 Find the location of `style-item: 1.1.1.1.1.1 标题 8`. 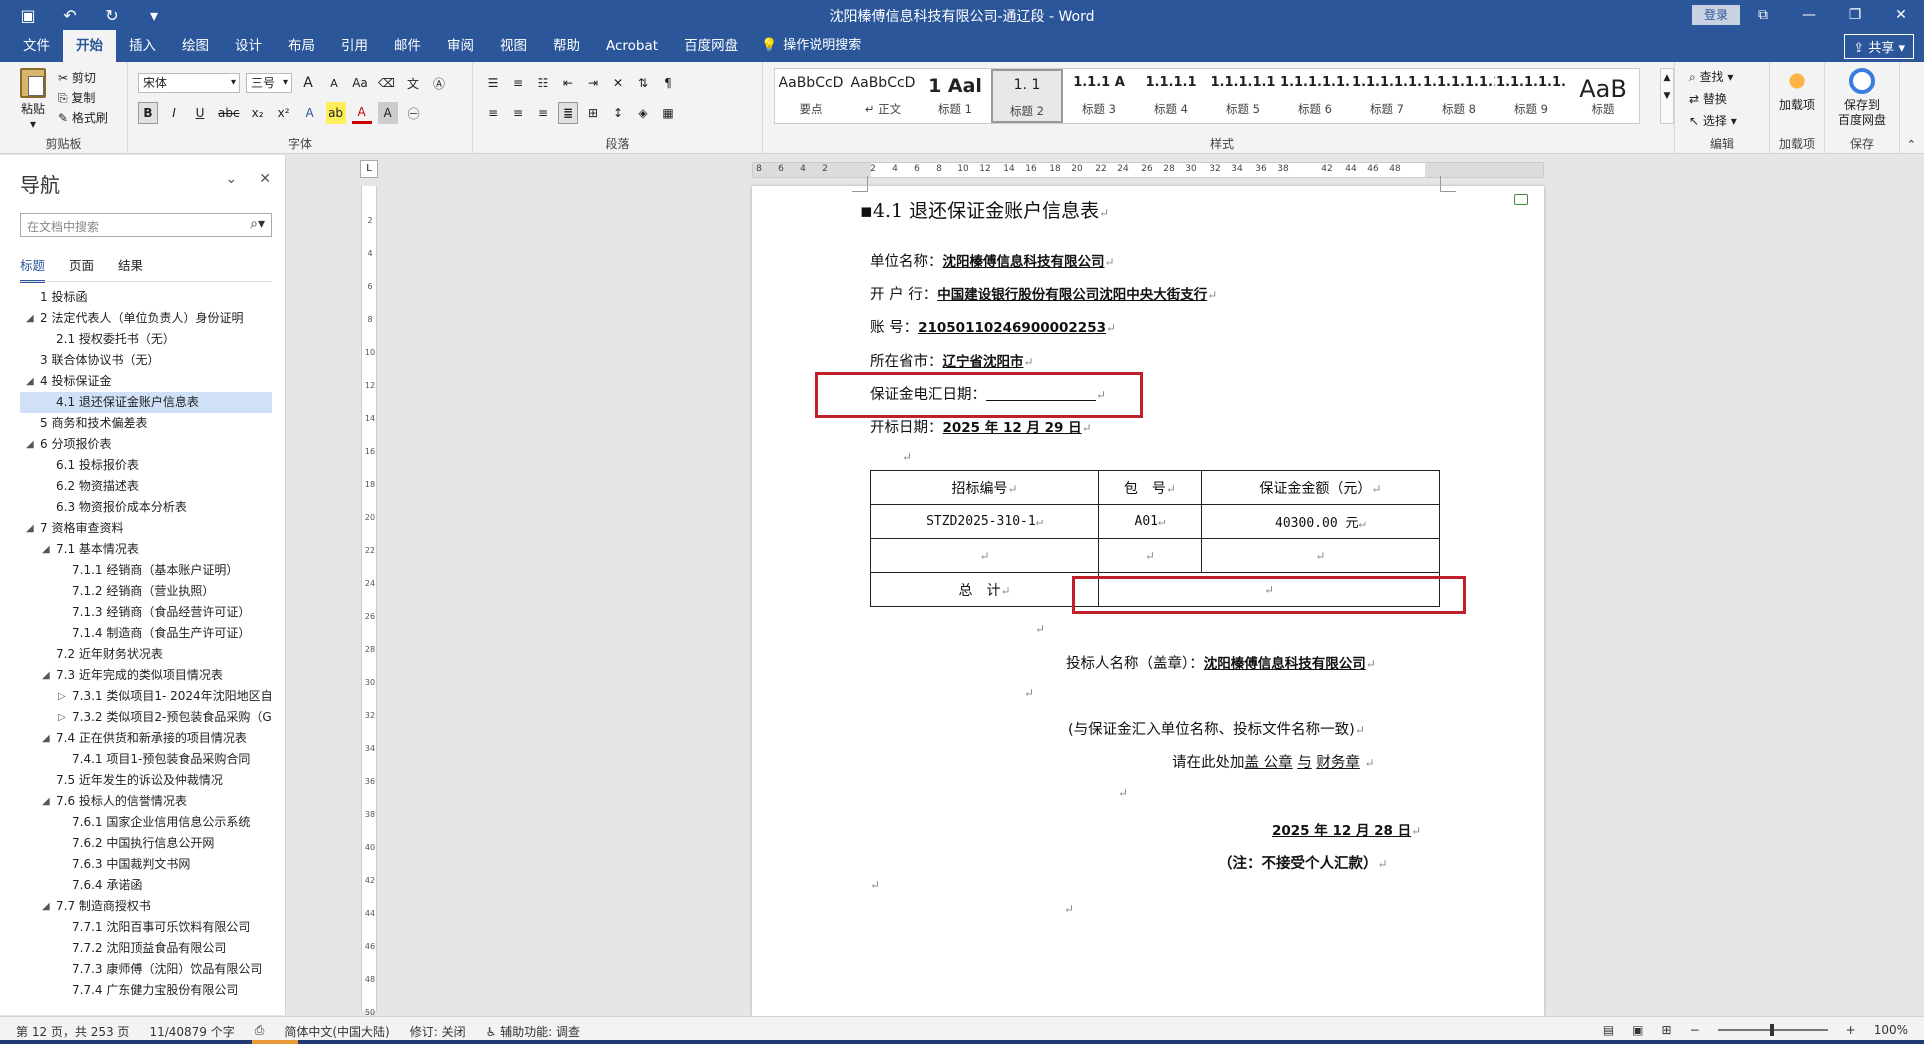

style-item: 1.1.1.1.1.1 标题 8 is located at coordinates (1459, 96).